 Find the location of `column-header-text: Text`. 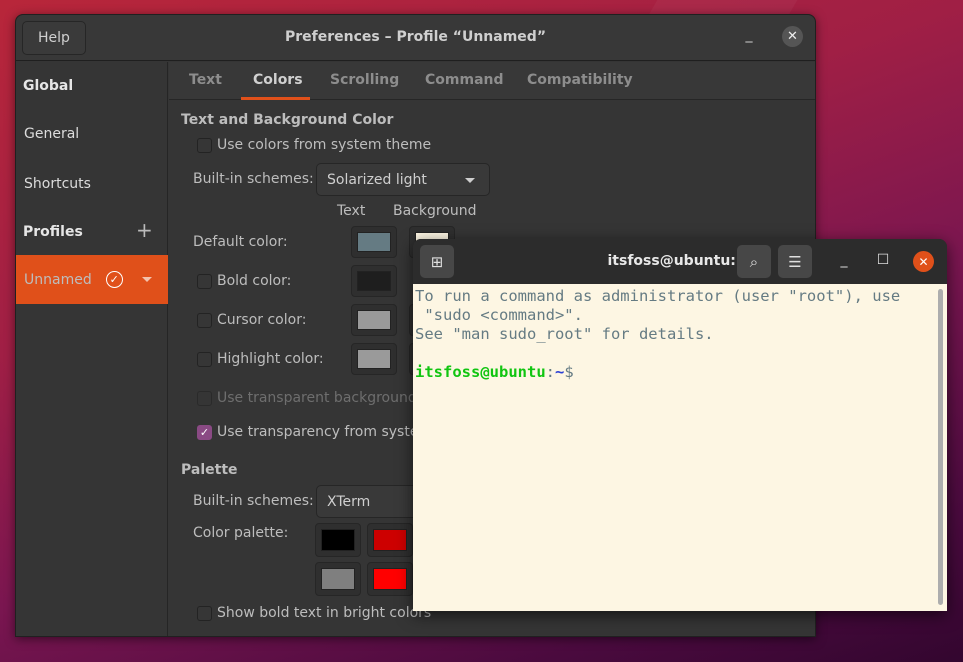

column-header-text: Text is located at coordinates (351, 211).